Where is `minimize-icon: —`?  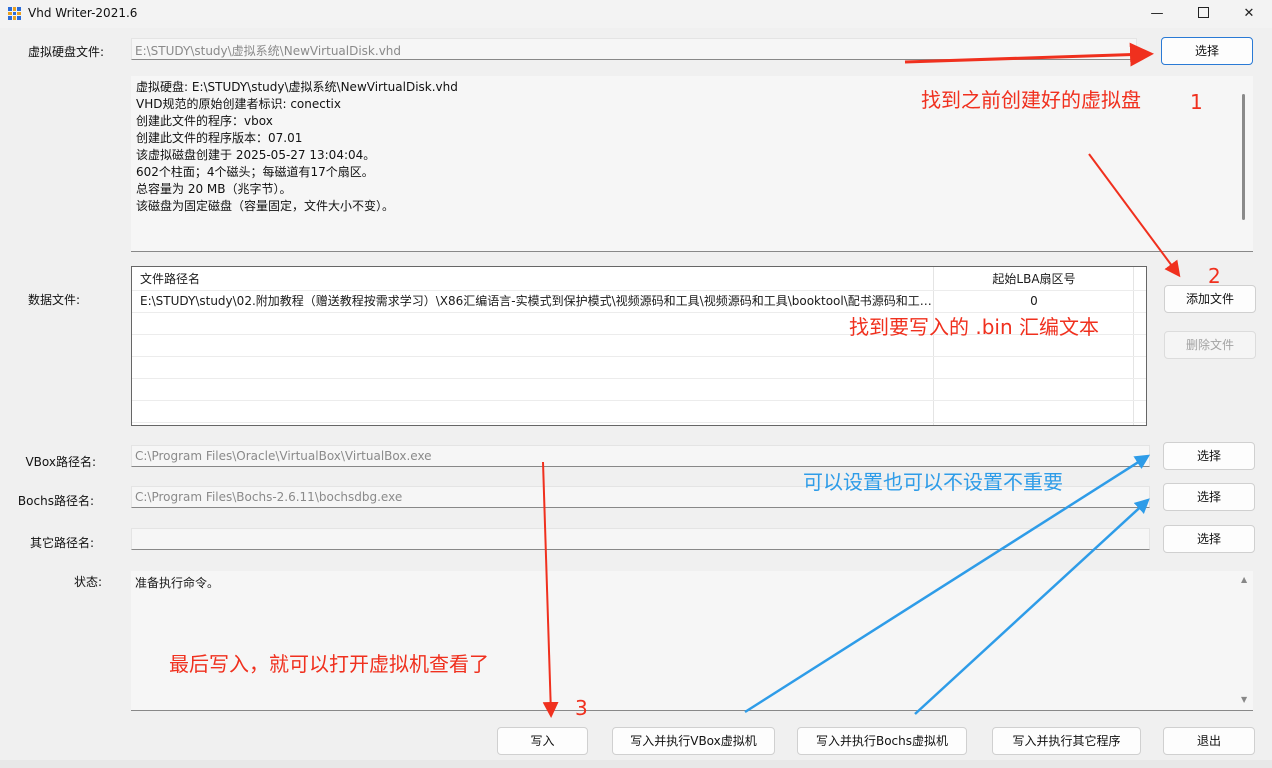 minimize-icon: — is located at coordinates (1157, 14).